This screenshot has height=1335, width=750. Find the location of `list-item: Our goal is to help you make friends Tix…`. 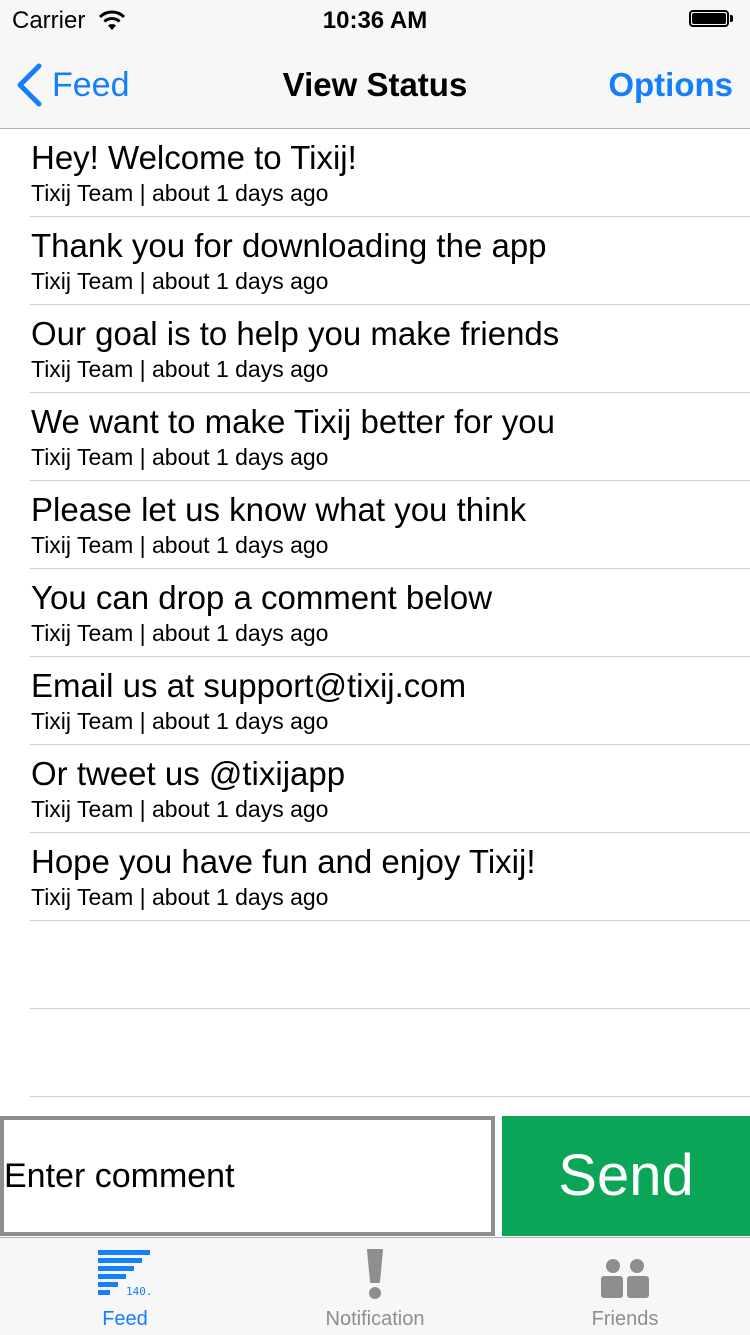

list-item: Our goal is to help you make friends Tix… is located at coordinates (390, 349).